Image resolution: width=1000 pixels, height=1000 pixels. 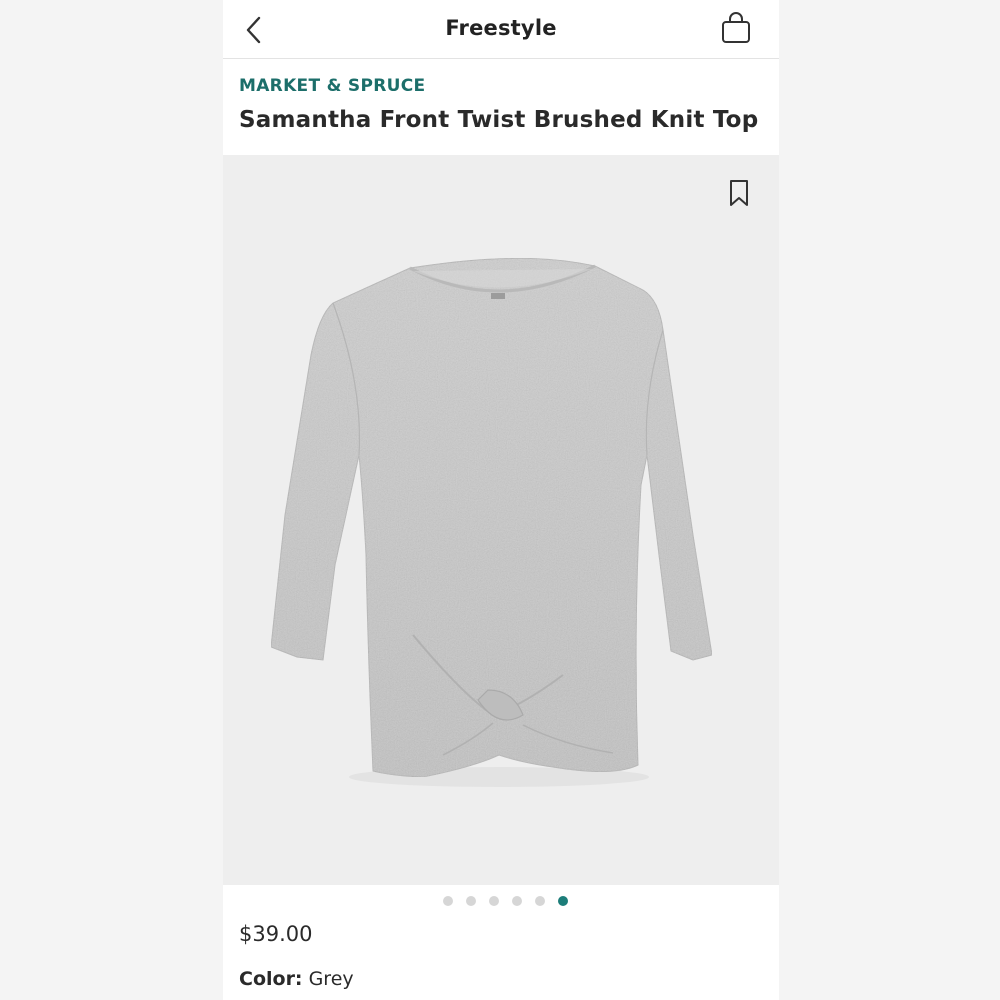 I want to click on carousel-indicator, so click(x=501, y=903).